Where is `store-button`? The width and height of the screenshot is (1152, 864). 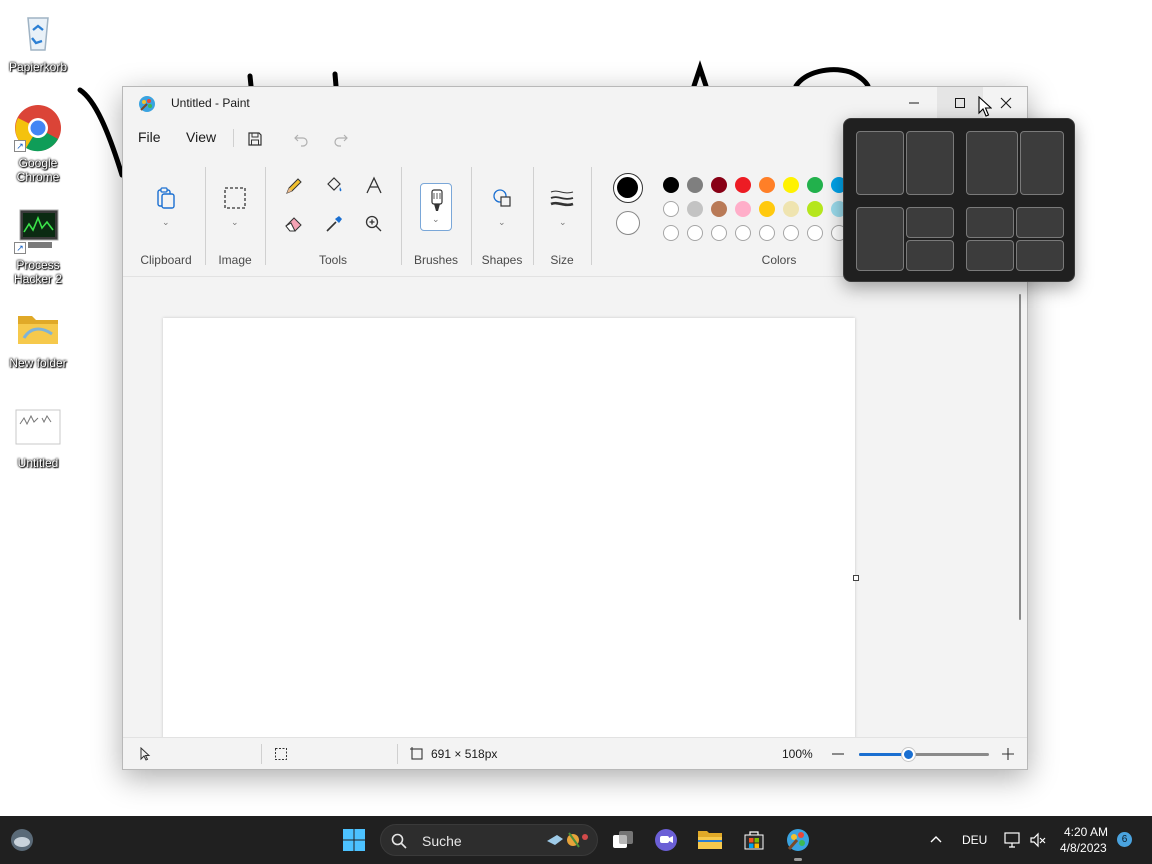 store-button is located at coordinates (754, 840).